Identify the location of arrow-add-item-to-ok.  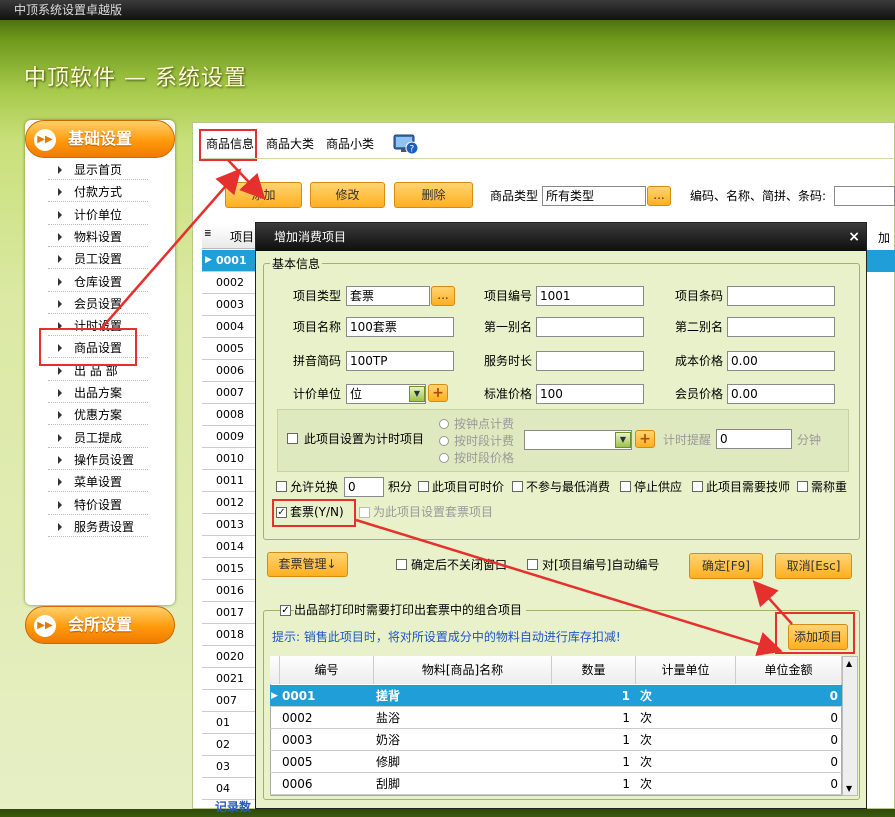
(772, 602).